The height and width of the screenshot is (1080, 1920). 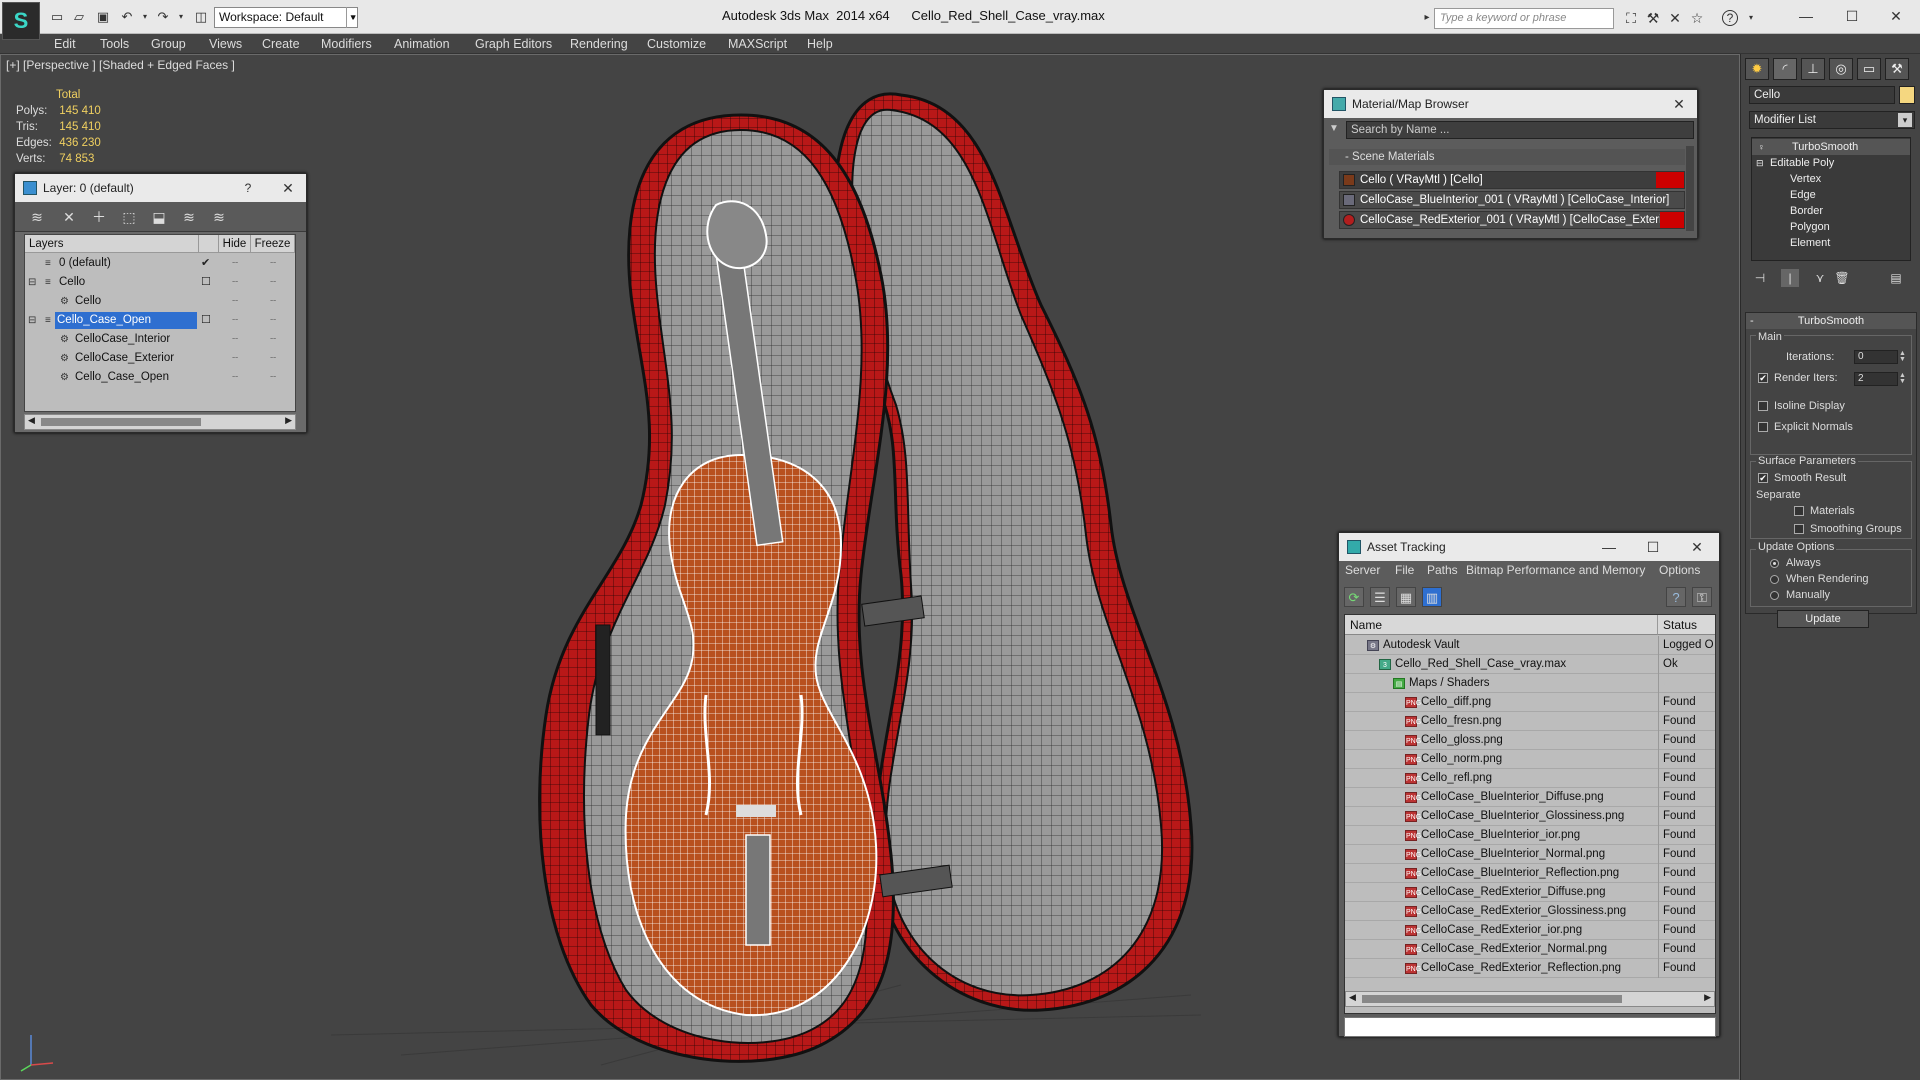 What do you see at coordinates (1492, 999) in the screenshot?
I see `scroll-thumb` at bounding box center [1492, 999].